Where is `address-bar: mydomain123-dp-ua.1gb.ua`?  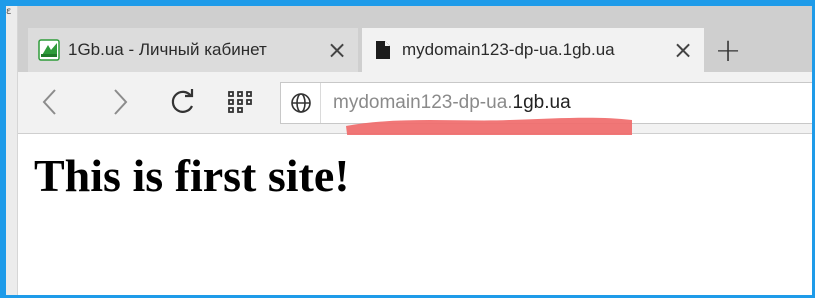
address-bar: mydomain123-dp-ua.1gb.ua is located at coordinates (546, 103).